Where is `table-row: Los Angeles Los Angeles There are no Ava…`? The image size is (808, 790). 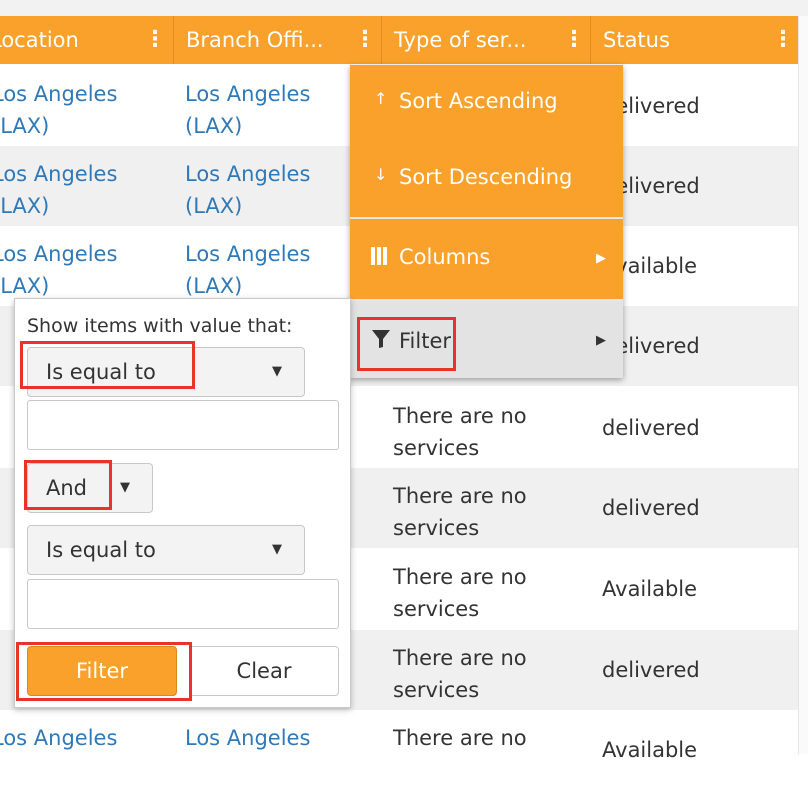 table-row: Los Angeles Los Angeles There are no Ava… is located at coordinates (399, 750).